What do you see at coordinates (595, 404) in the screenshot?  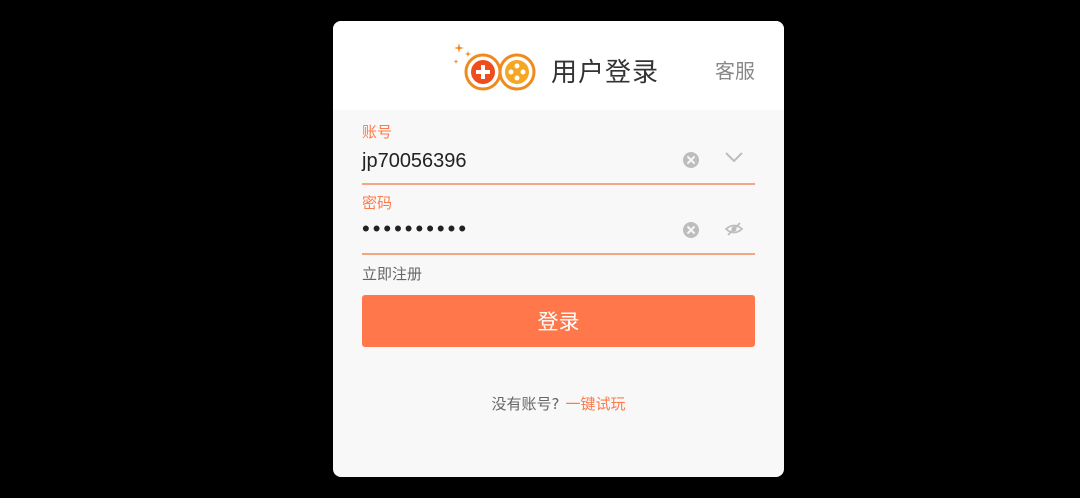 I see `trial-play-link: 一键试玩` at bounding box center [595, 404].